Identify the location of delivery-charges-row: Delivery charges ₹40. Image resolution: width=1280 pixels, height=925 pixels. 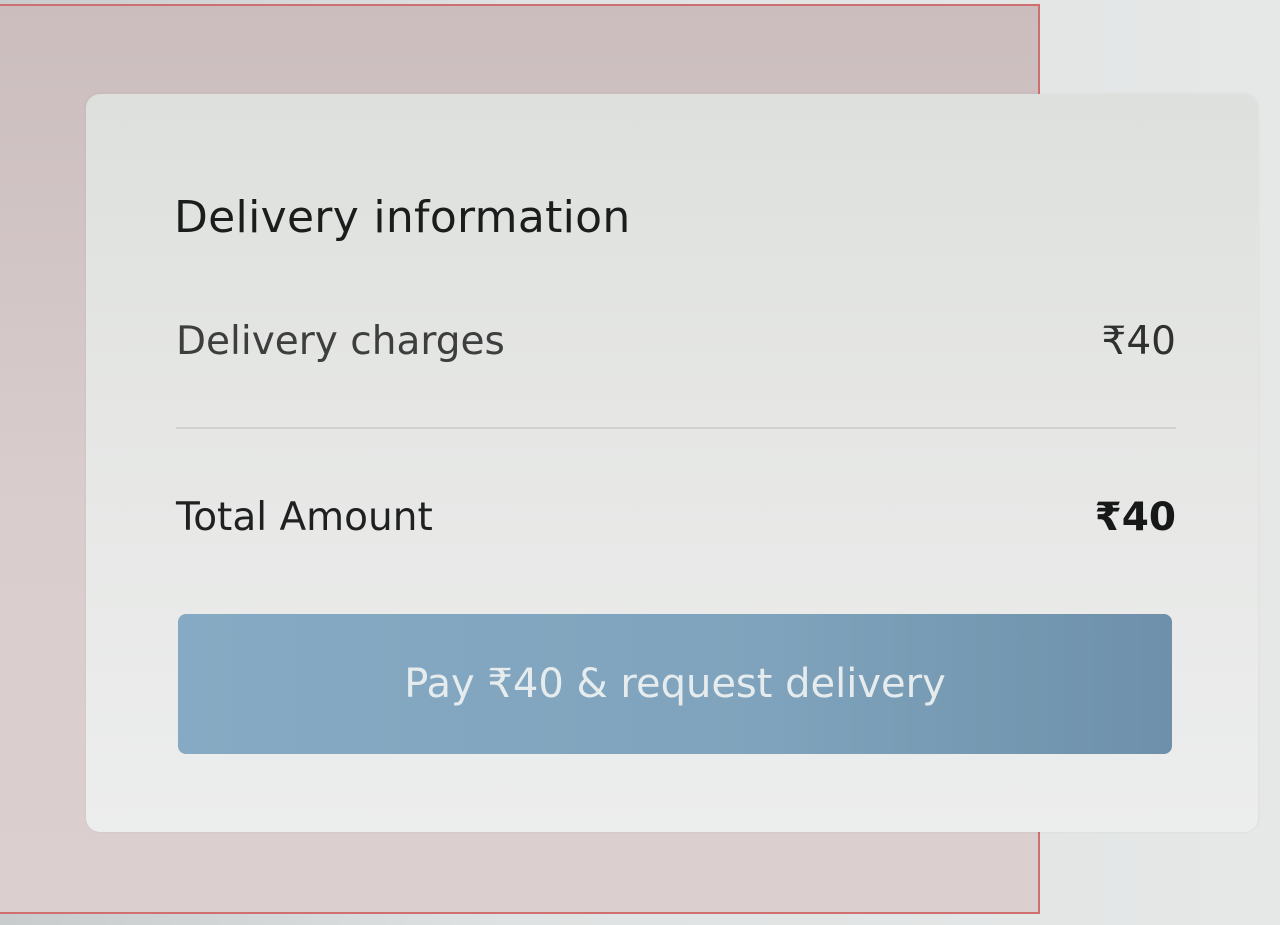
(676, 341).